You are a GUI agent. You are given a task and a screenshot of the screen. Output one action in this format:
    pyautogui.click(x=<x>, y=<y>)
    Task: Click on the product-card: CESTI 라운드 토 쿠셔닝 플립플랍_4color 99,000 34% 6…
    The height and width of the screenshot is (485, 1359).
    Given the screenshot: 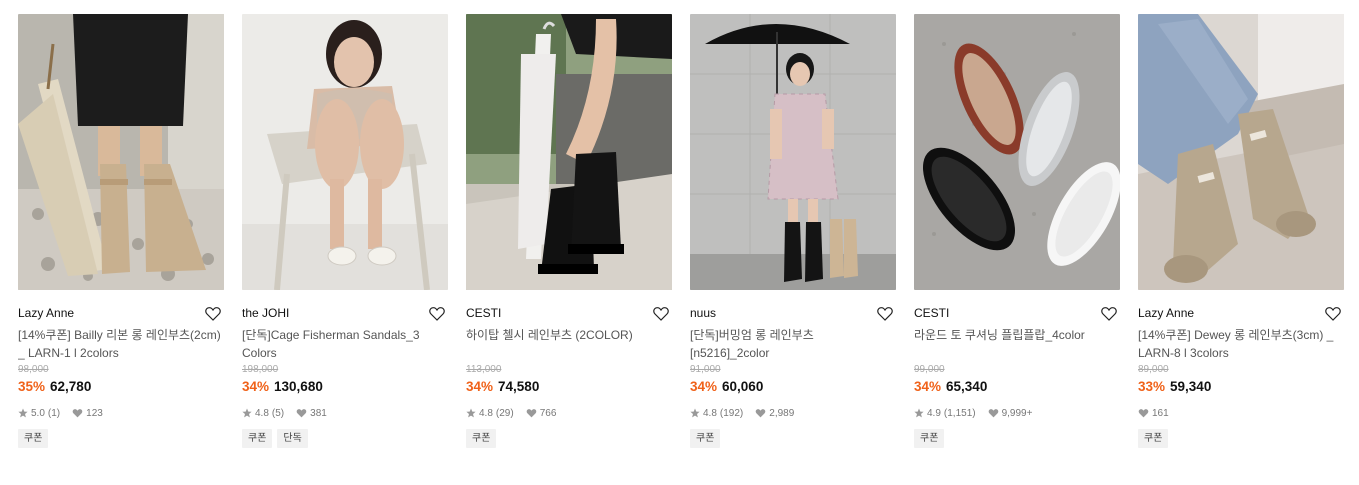 What is the action you would take?
    pyautogui.click(x=1017, y=231)
    